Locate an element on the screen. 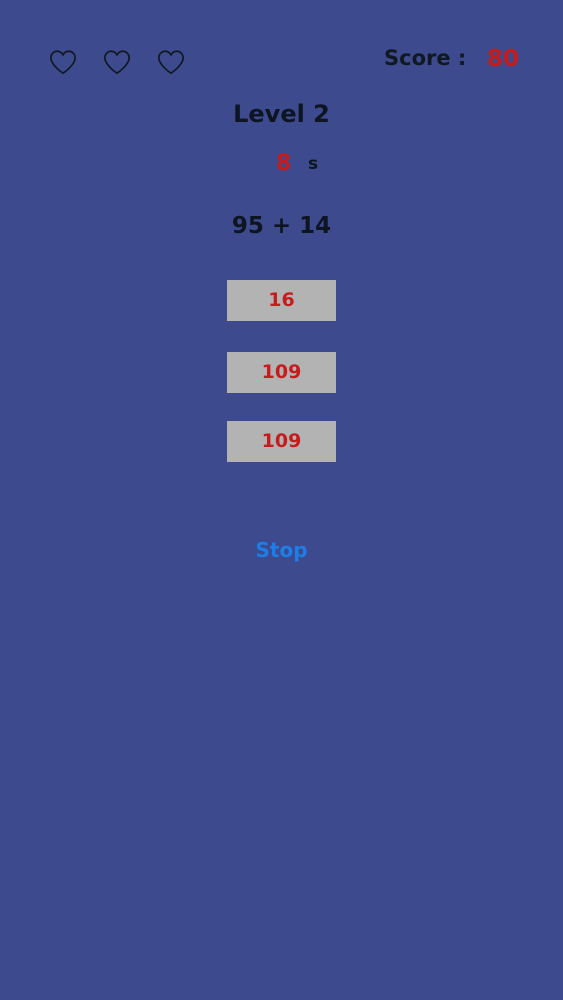 The width and height of the screenshot is (563, 1000). answer-button-2: 109 is located at coordinates (281, 372).